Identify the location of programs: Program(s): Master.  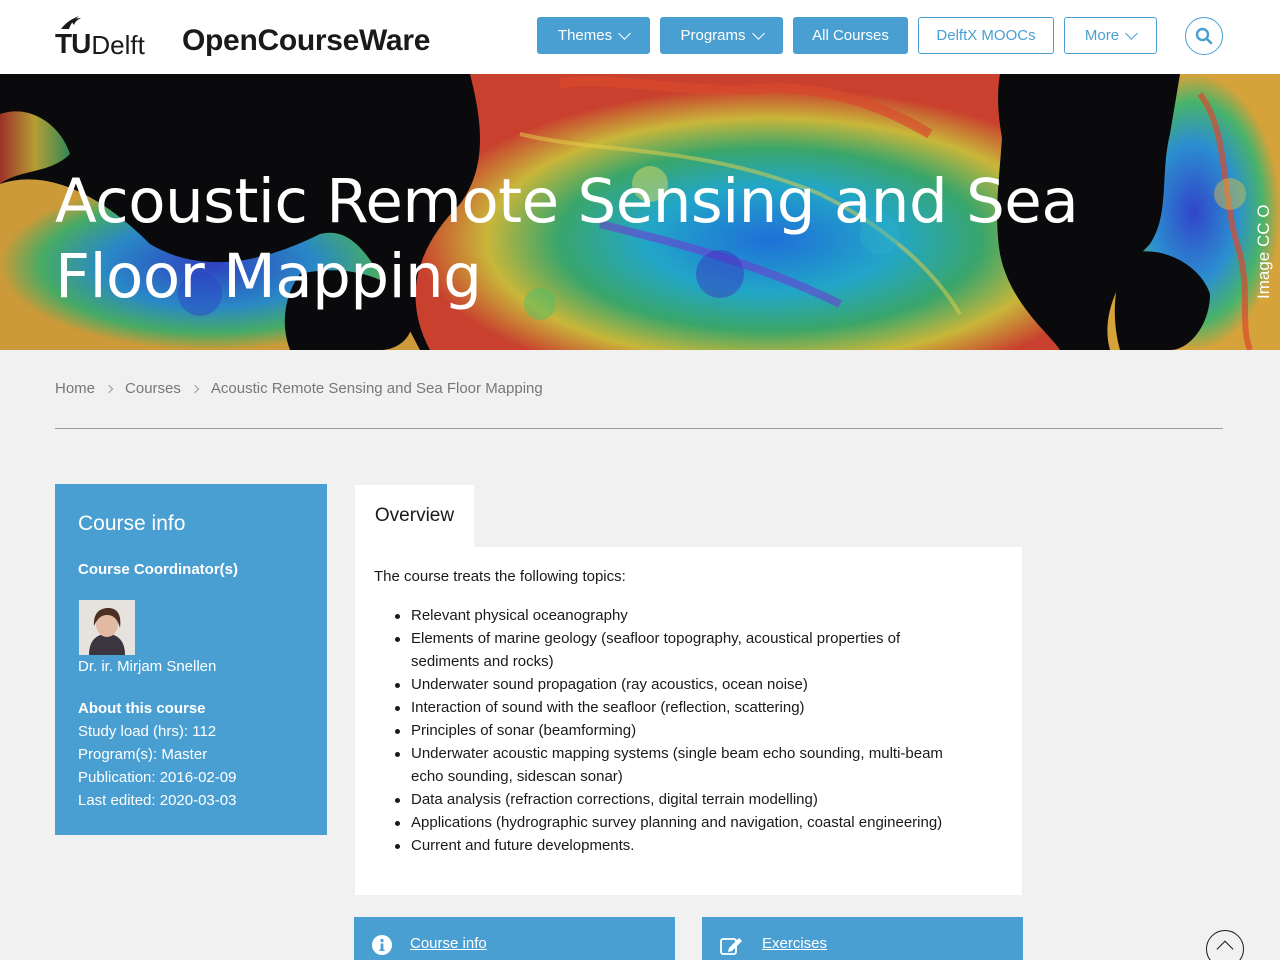
(143, 754).